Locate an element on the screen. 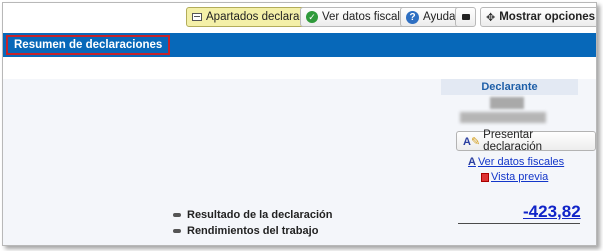  signature-icon: A✎ is located at coordinates (472, 141).